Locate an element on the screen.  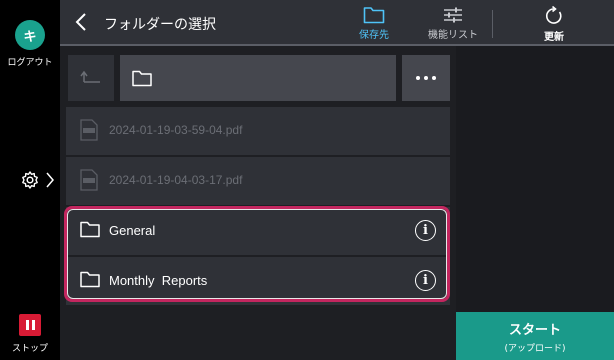
settings-button is located at coordinates (38, 180).